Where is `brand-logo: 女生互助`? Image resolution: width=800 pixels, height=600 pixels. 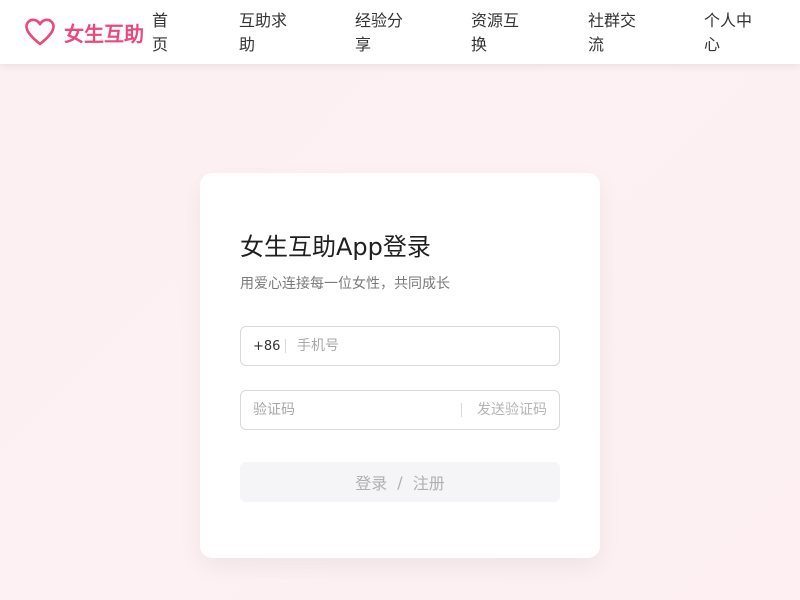 brand-logo: 女生互助 is located at coordinates (84, 32).